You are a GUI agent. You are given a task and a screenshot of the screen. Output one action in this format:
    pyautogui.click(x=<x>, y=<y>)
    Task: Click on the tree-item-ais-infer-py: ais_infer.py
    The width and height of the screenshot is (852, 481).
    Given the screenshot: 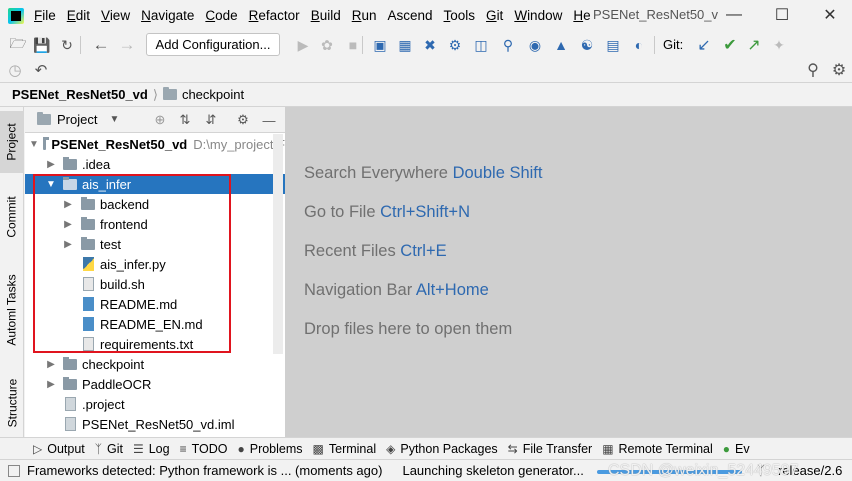 What is the action you would take?
    pyautogui.click(x=155, y=264)
    